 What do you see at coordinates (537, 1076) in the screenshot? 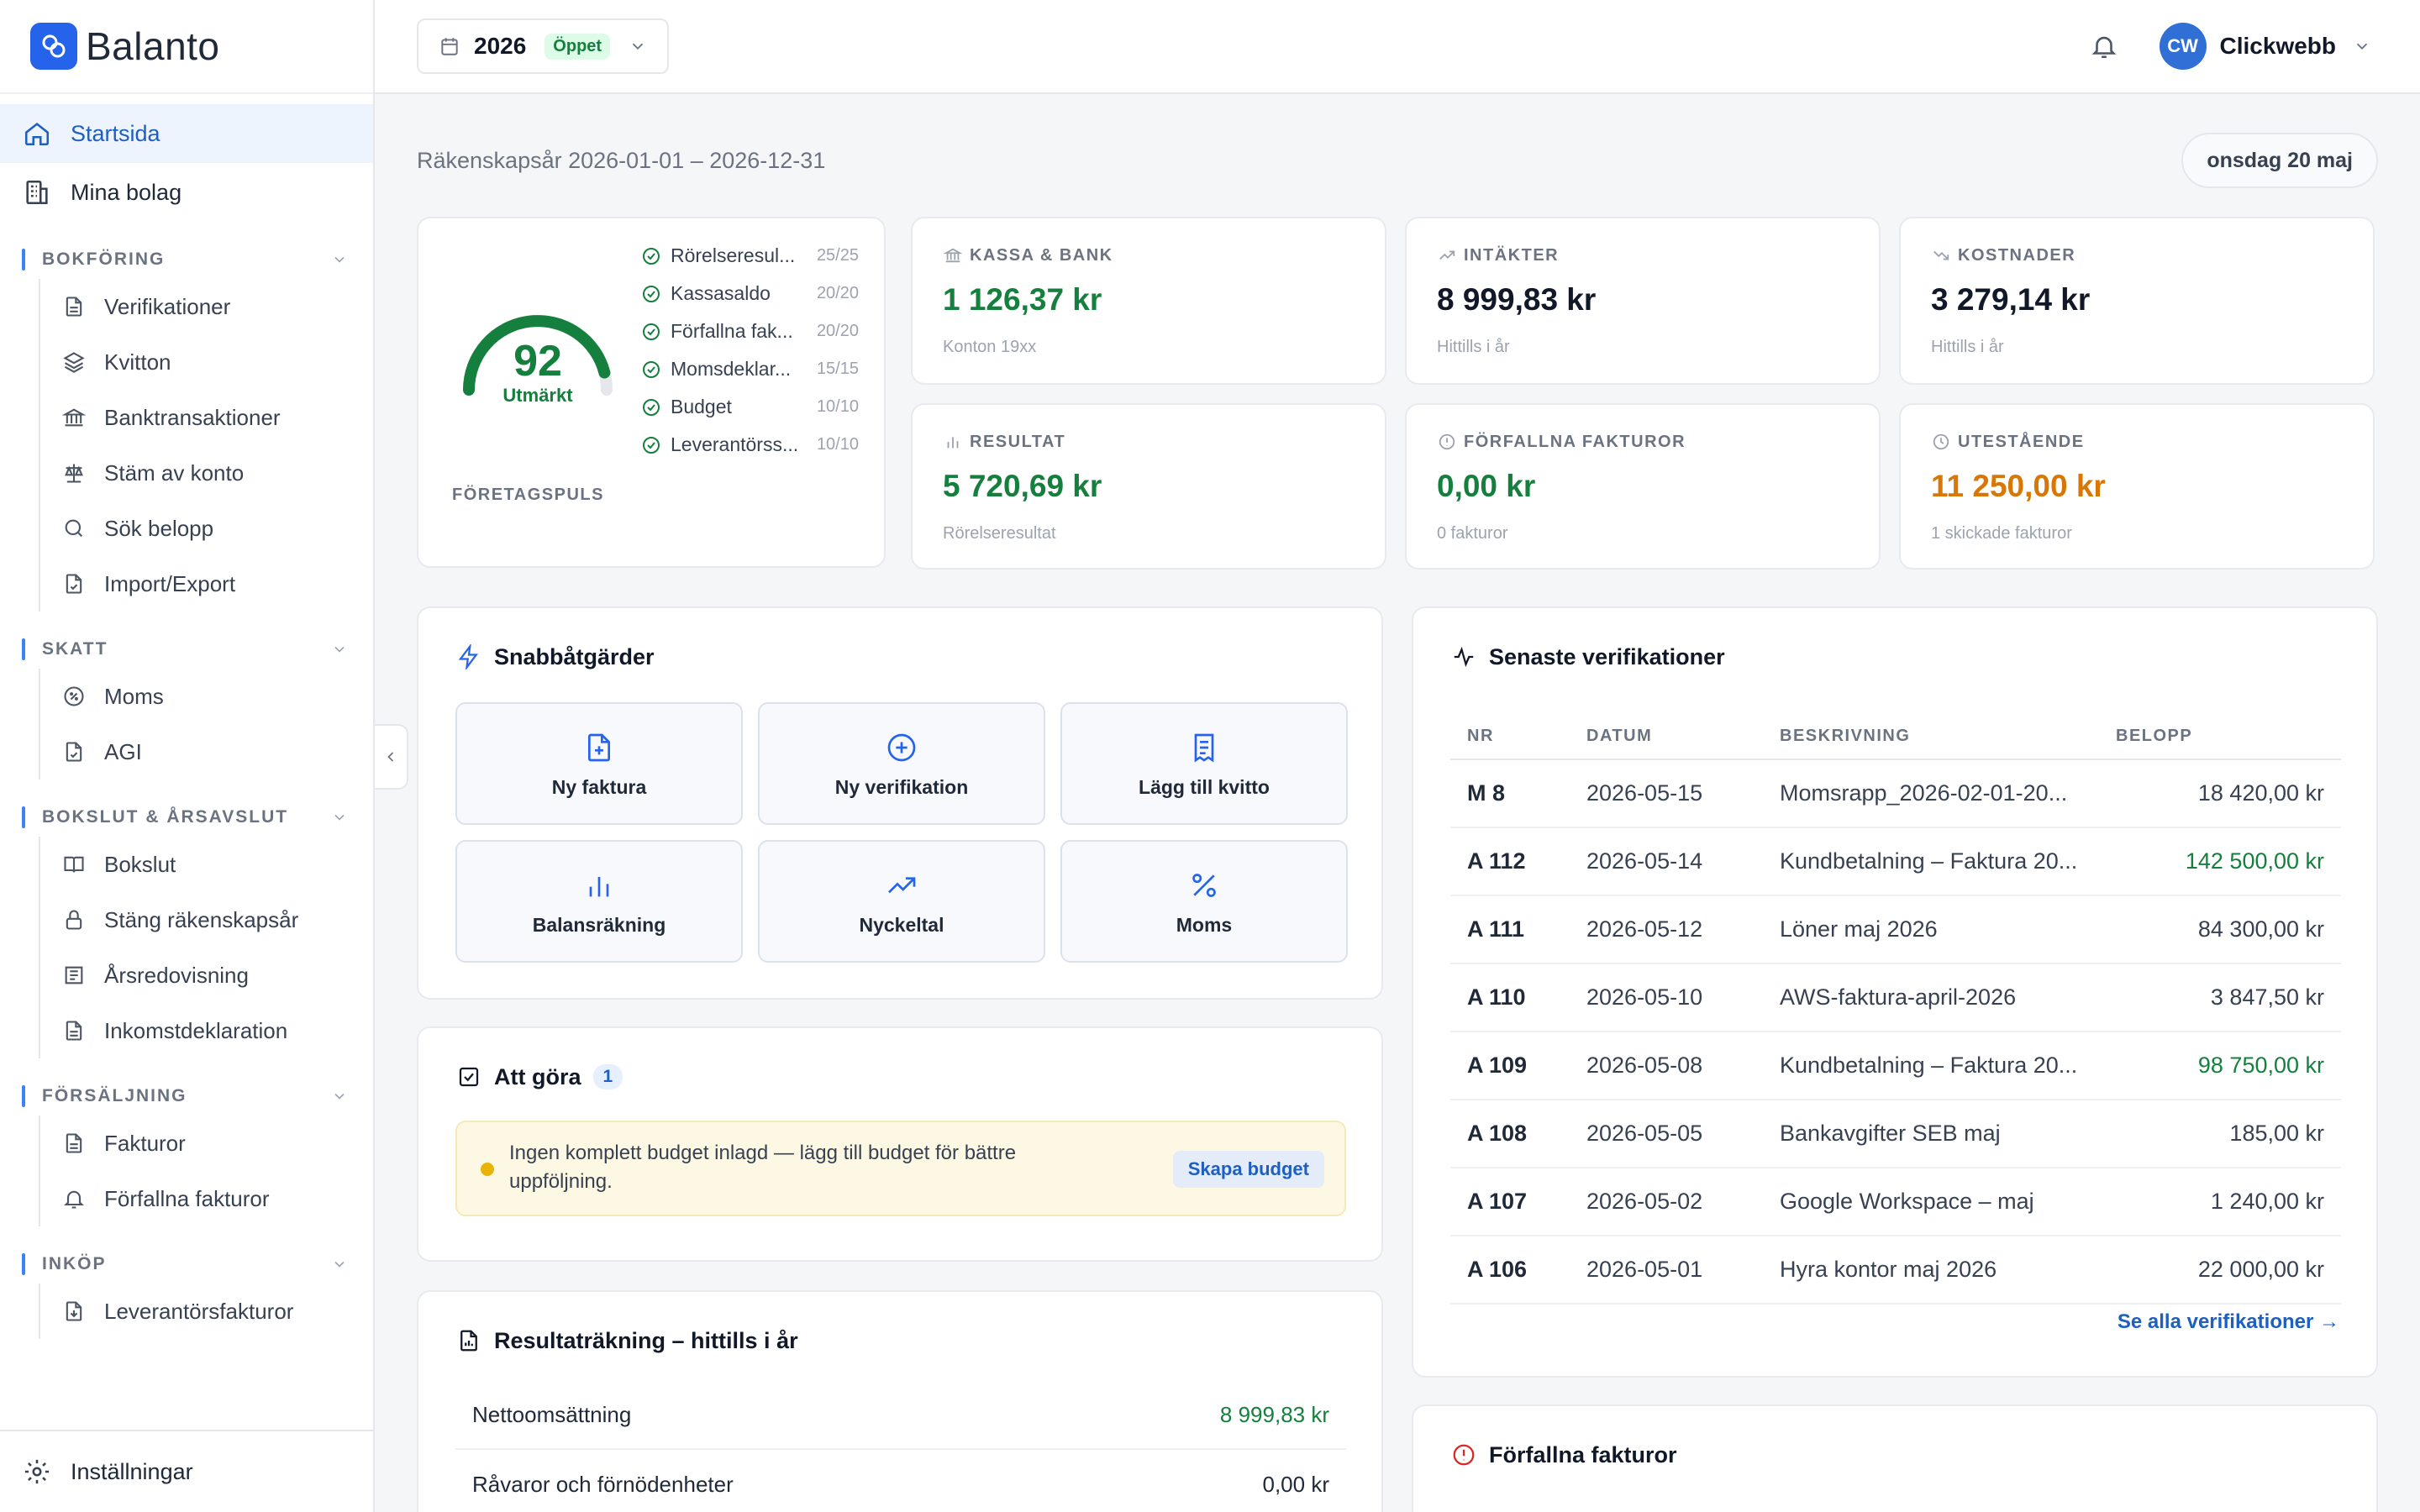
I see `card-title: Att göra` at bounding box center [537, 1076].